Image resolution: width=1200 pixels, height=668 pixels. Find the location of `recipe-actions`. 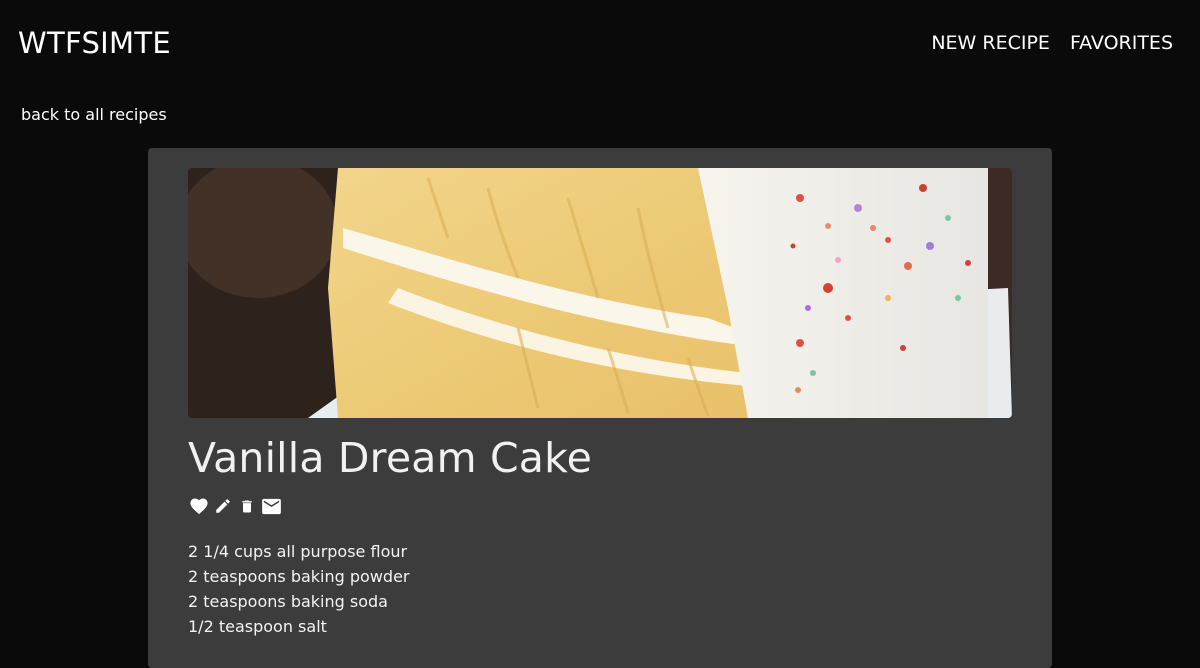

recipe-actions is located at coordinates (235, 506).